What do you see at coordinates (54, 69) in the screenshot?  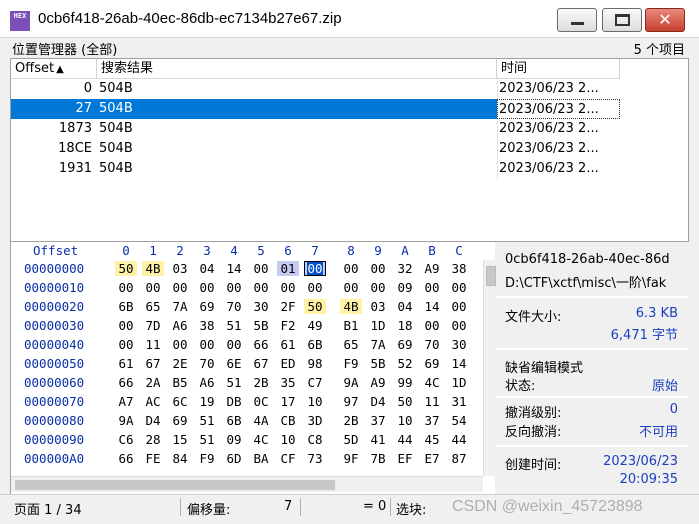 I see `column-header-offset: Offset ▲` at bounding box center [54, 69].